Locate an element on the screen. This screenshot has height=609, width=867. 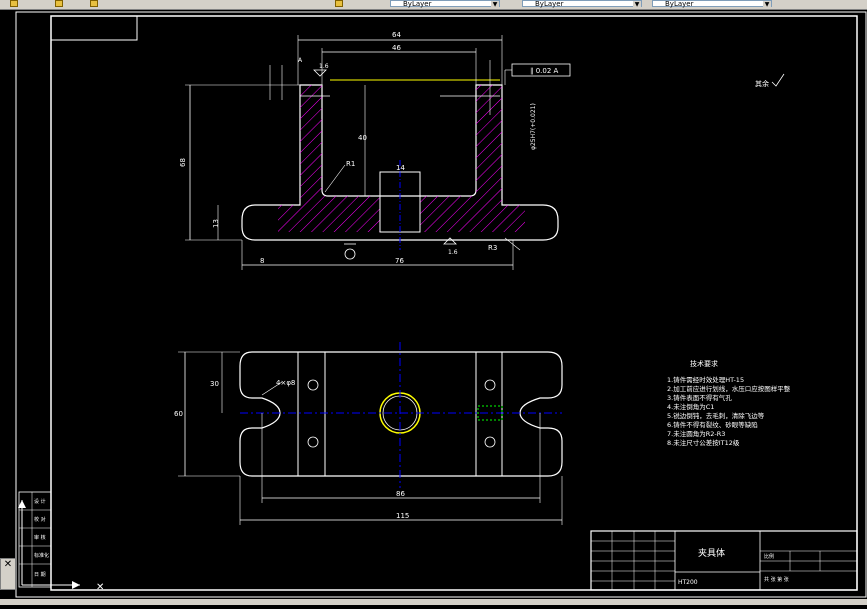
side-row: 设 计 is located at coordinates (40, 501).